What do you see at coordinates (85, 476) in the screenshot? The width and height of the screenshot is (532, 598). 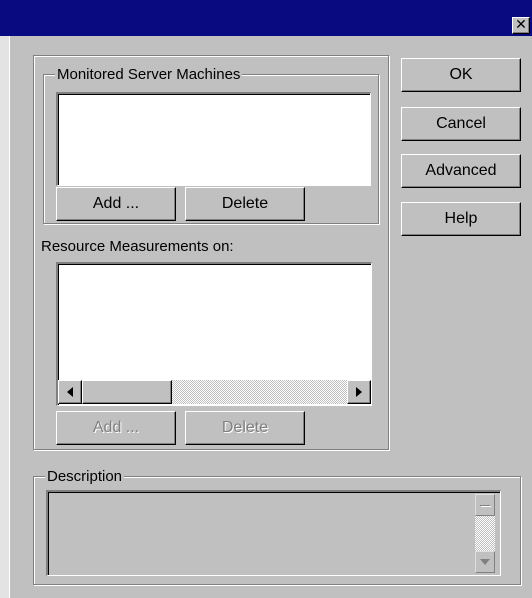 I see `description-legend: Description` at bounding box center [85, 476].